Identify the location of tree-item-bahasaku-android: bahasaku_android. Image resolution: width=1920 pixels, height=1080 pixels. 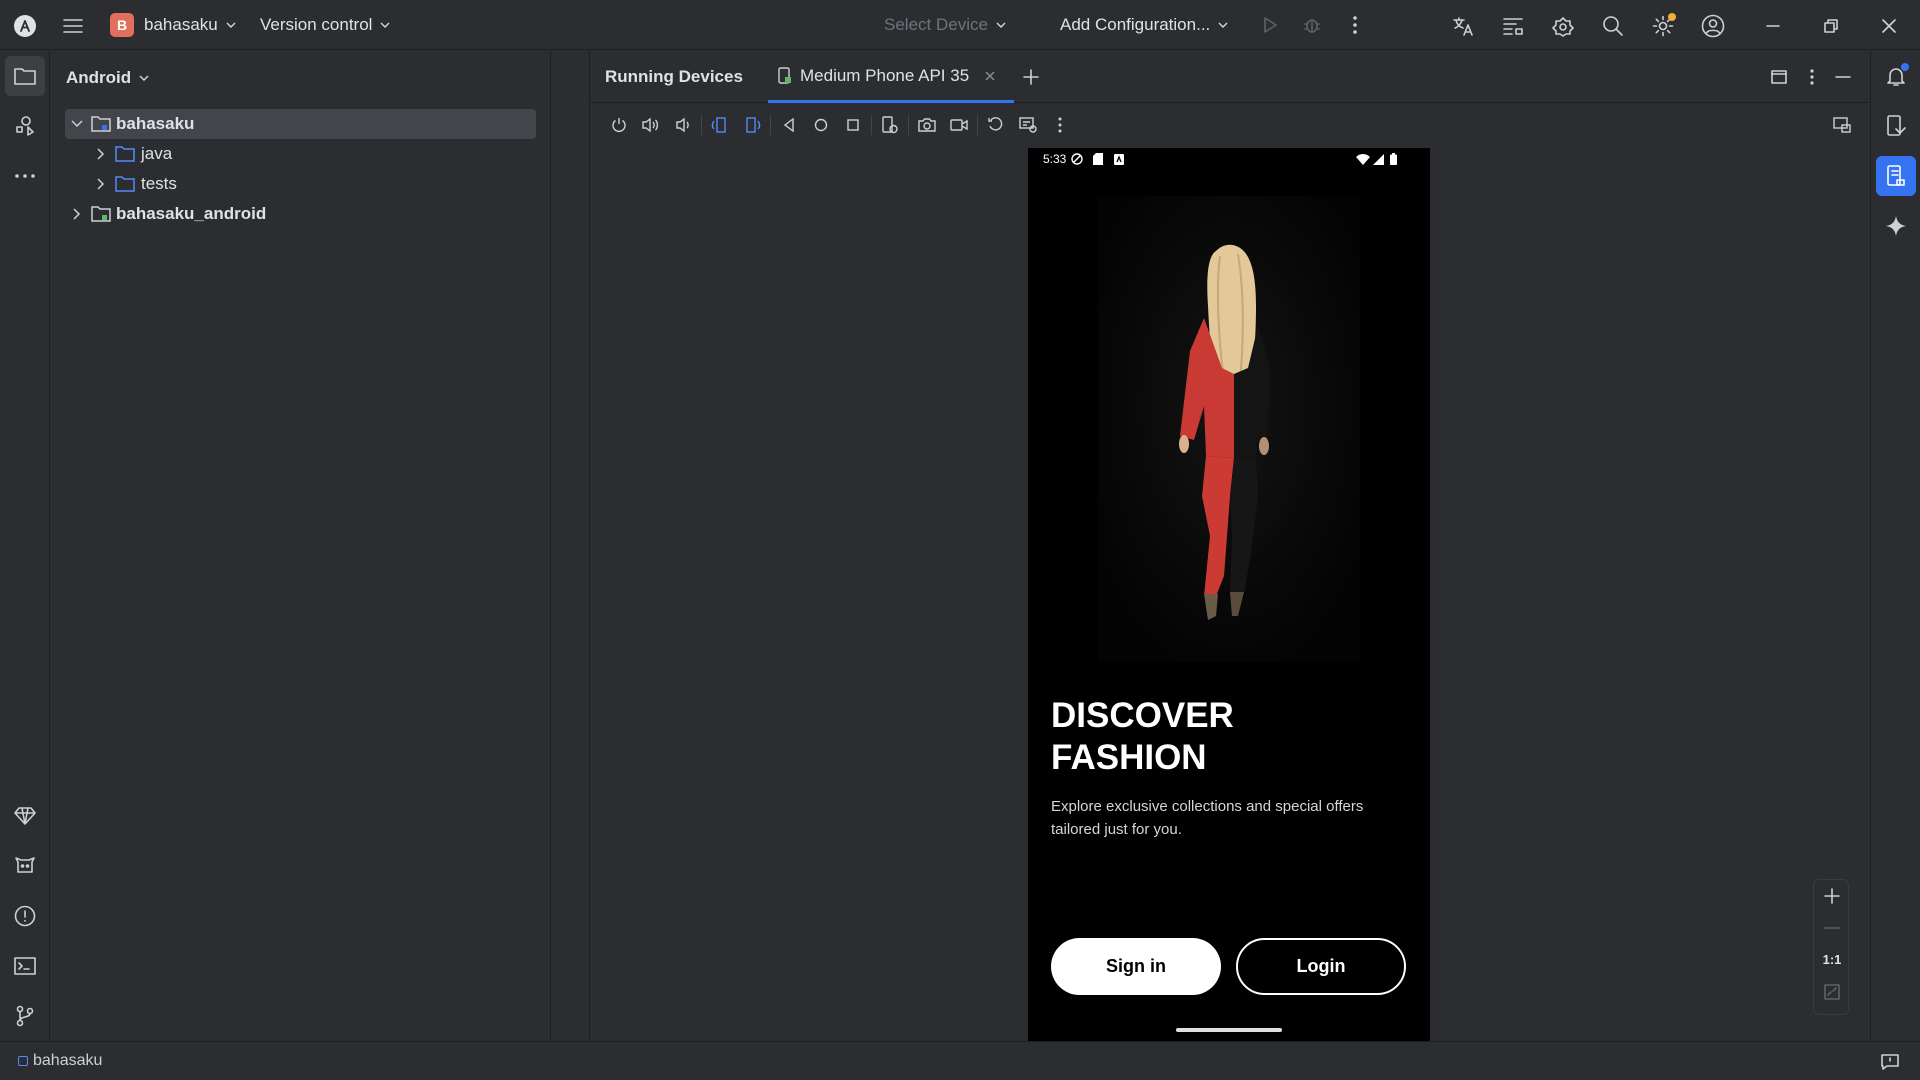
(165, 214).